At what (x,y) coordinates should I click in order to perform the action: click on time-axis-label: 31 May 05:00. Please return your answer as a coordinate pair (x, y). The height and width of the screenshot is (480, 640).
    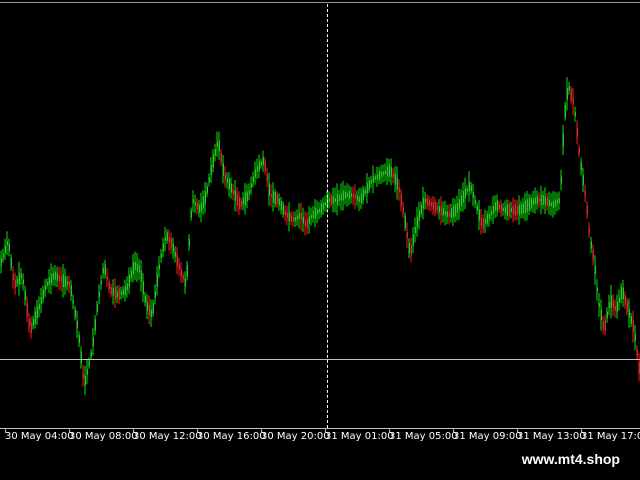
    Looking at the image, I should click on (423, 436).